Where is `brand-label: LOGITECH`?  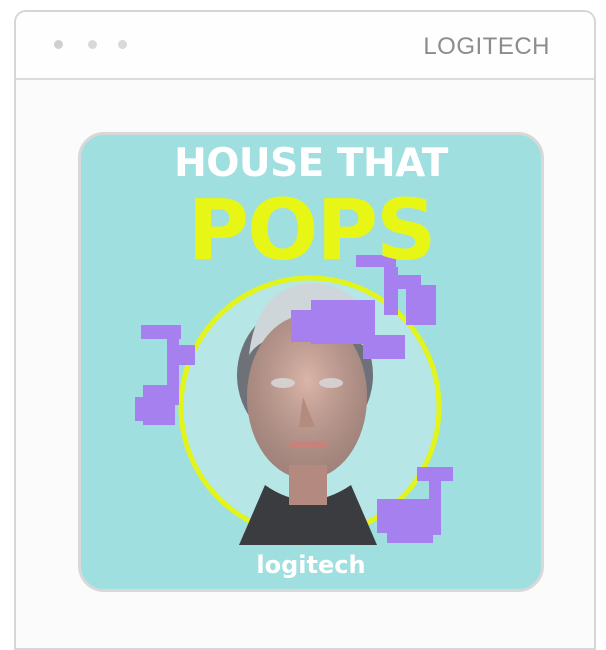
brand-label: LOGITECH is located at coordinates (486, 46).